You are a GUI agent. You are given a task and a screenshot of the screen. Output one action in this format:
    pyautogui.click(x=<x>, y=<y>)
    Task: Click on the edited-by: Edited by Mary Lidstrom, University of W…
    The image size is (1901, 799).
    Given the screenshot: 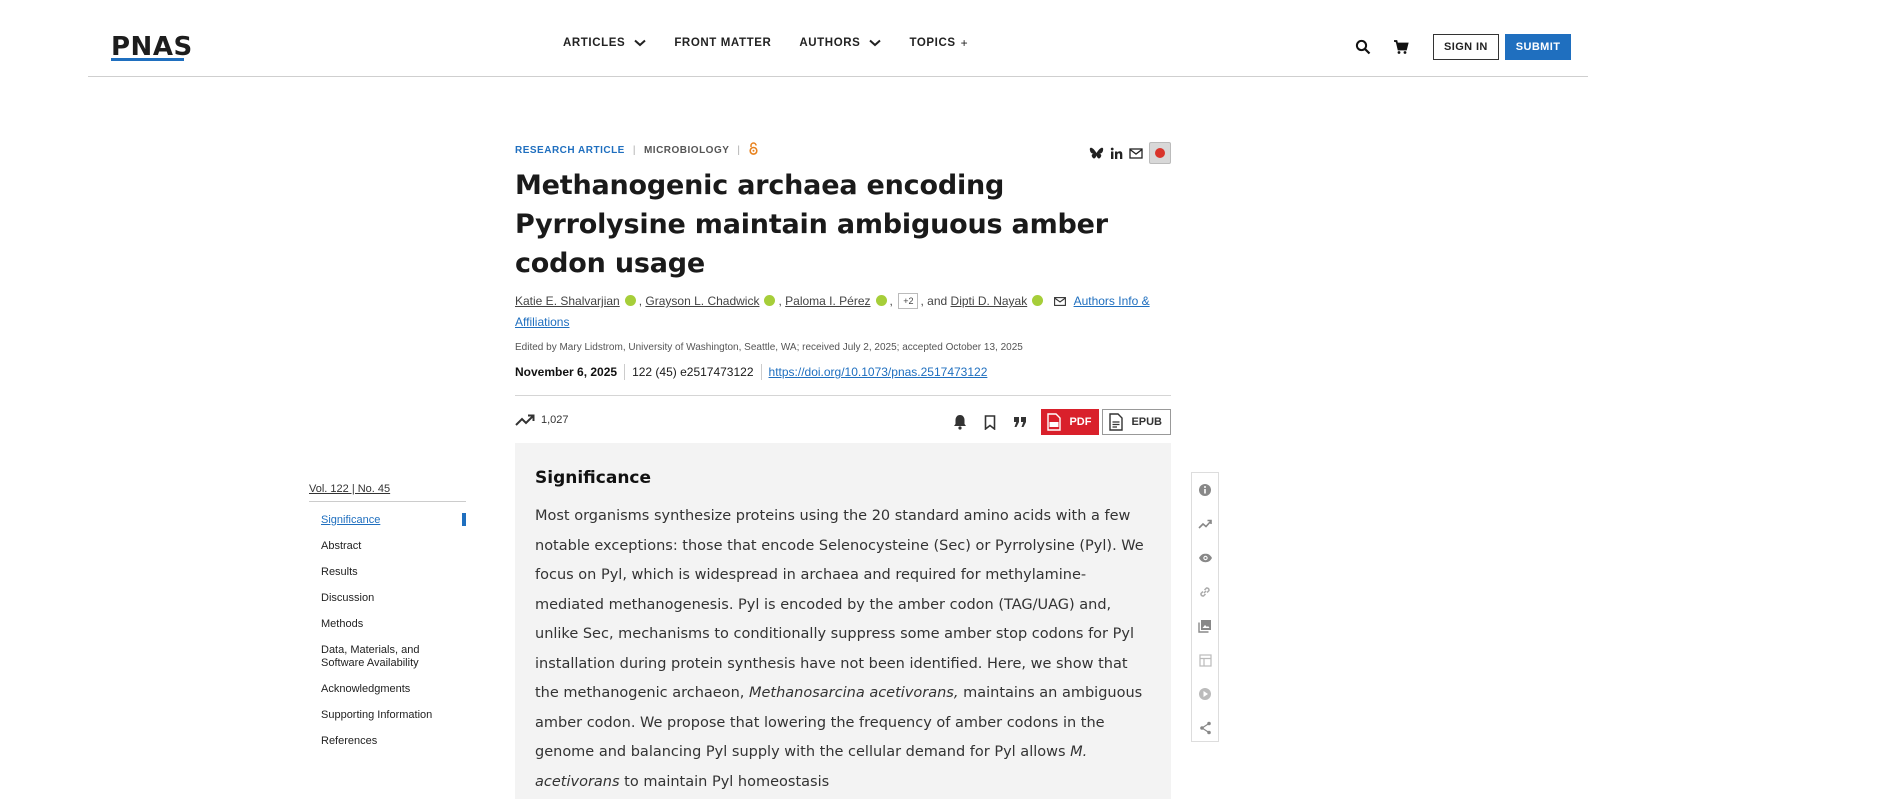 What is the action you would take?
    pyautogui.click(x=769, y=347)
    